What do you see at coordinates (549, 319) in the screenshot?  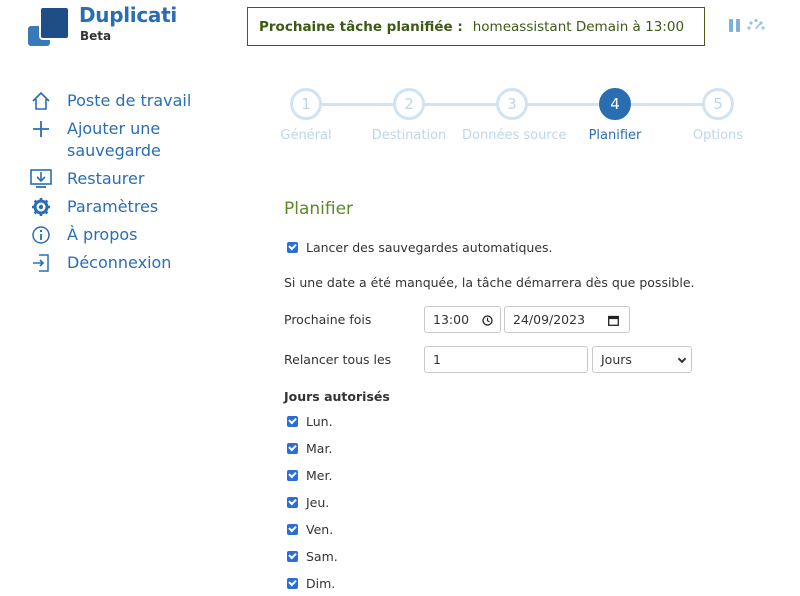 I see `next-date-value: 24/09/2023` at bounding box center [549, 319].